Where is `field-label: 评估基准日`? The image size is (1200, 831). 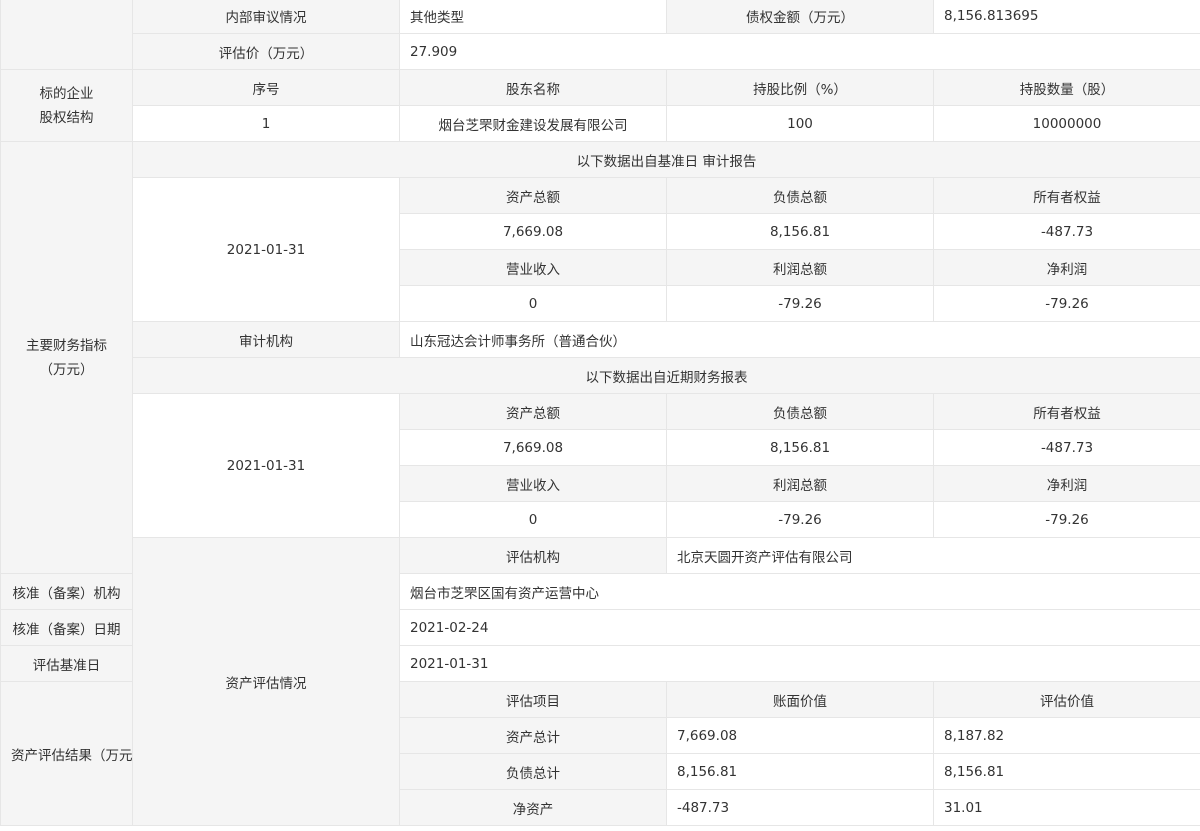 field-label: 评估基准日 is located at coordinates (66, 663).